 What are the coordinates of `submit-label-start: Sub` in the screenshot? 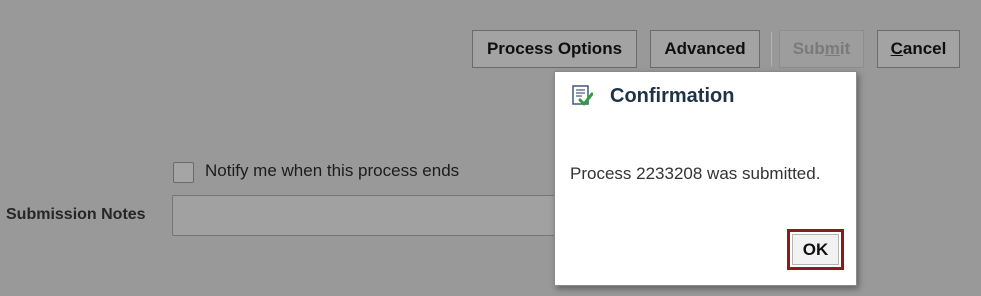 It's located at (808, 48).